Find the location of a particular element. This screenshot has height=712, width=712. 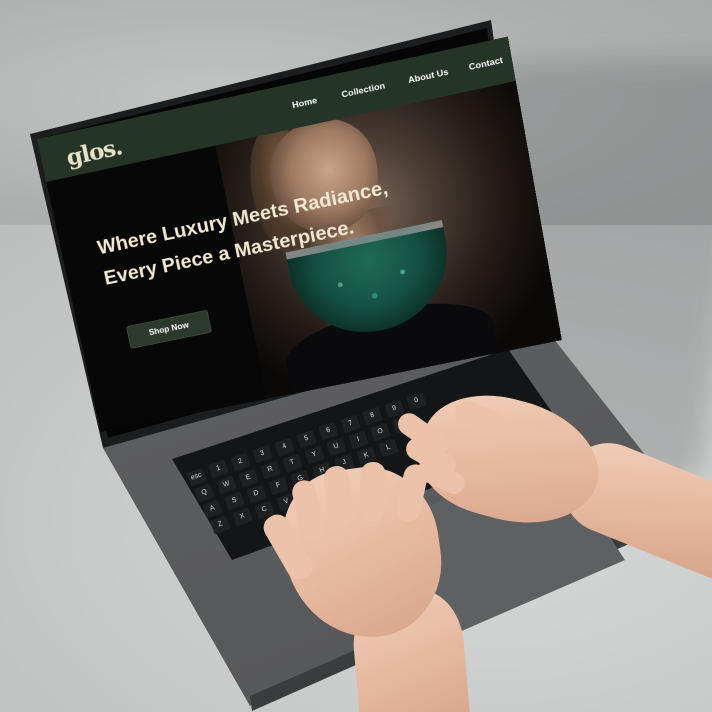

left-finger is located at coordinates (372, 492).